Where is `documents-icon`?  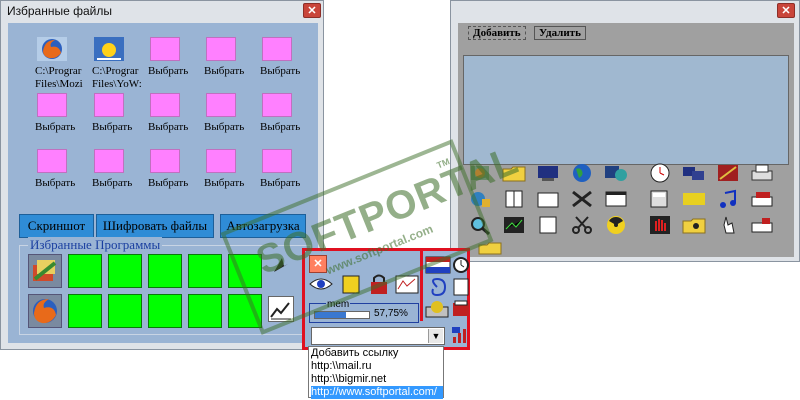
documents-icon is located at coordinates (548, 225).